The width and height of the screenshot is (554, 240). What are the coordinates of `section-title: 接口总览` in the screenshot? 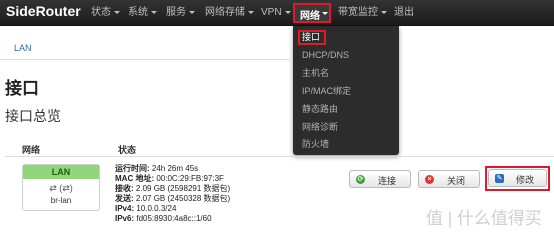 It's located at (33, 116).